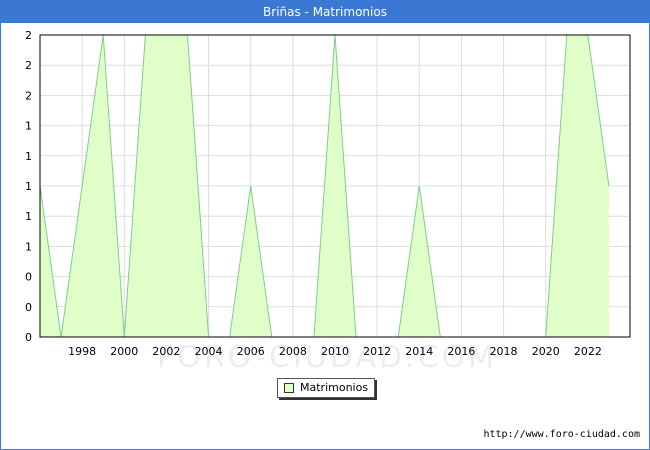 This screenshot has width=650, height=450. Describe the element at coordinates (124, 351) in the screenshot. I see `x-tick-label: 2000` at that location.